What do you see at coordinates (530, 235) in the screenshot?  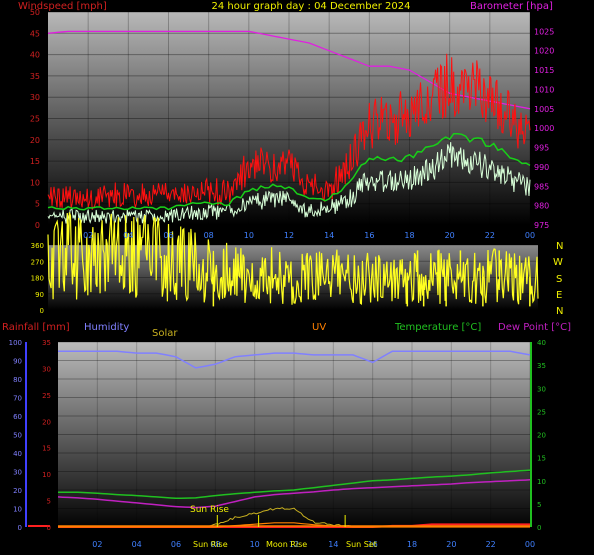 I see `wind-x-tick: 00` at bounding box center [530, 235].